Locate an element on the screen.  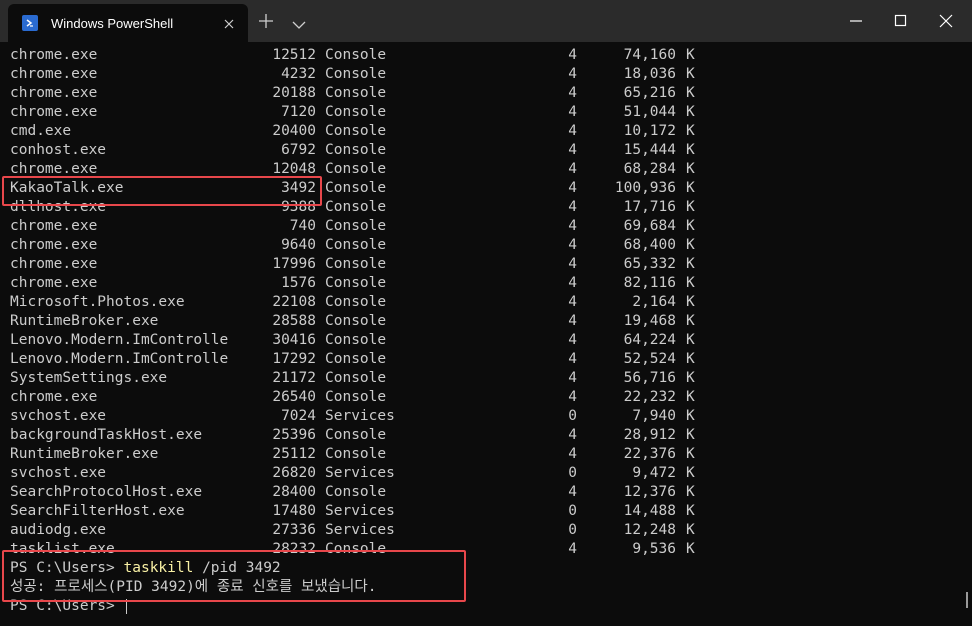
minimize-icon is located at coordinates (856, 21).